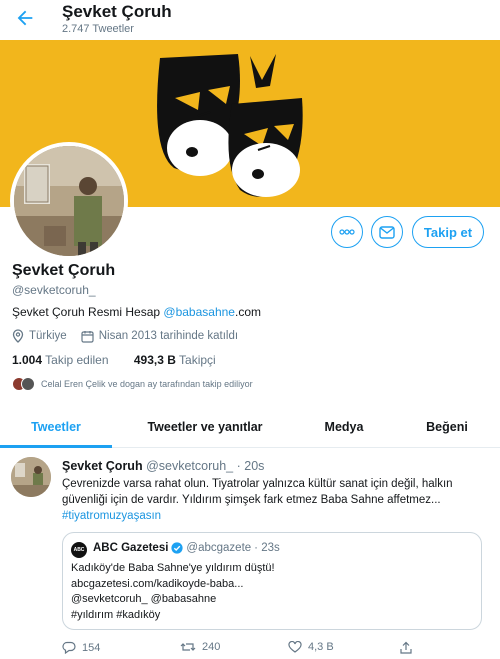  Describe the element at coordinates (18, 336) in the screenshot. I see `location-pin-icon` at that location.